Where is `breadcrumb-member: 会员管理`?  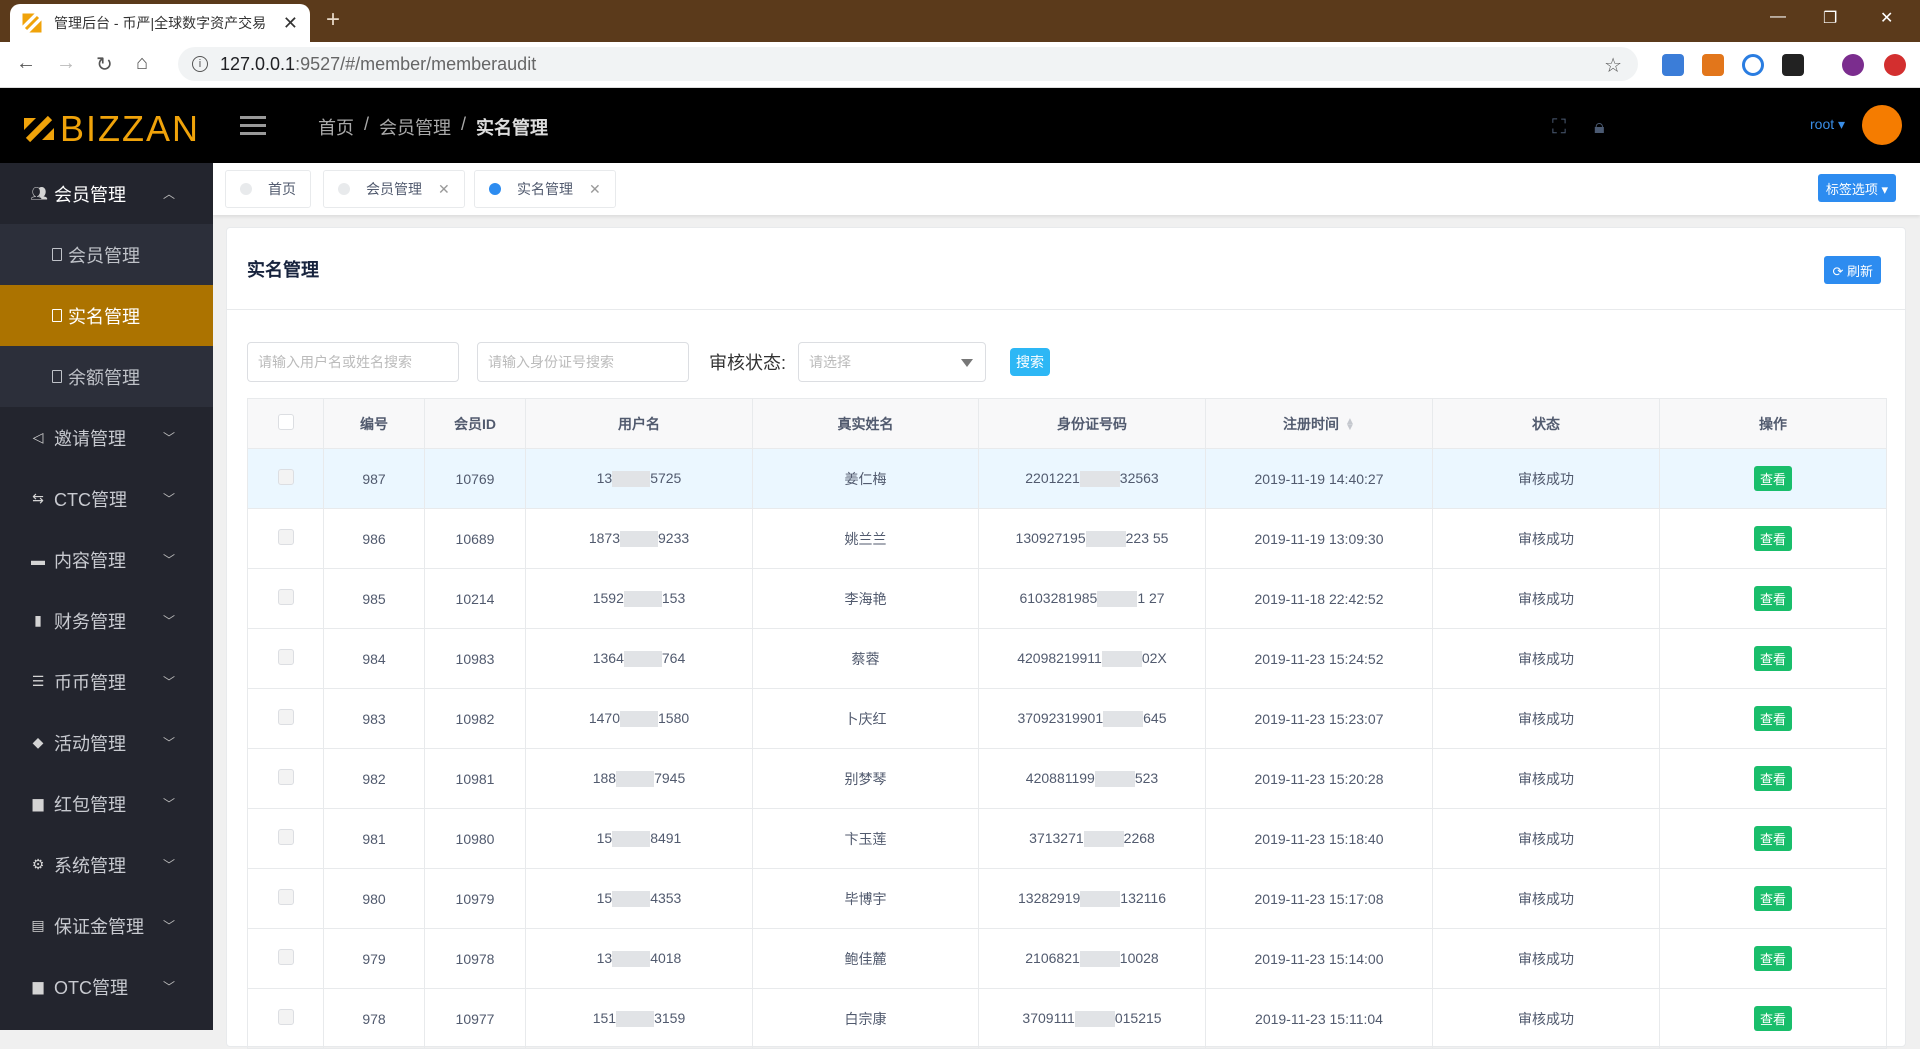
breadcrumb-member: 会员管理 is located at coordinates (415, 127).